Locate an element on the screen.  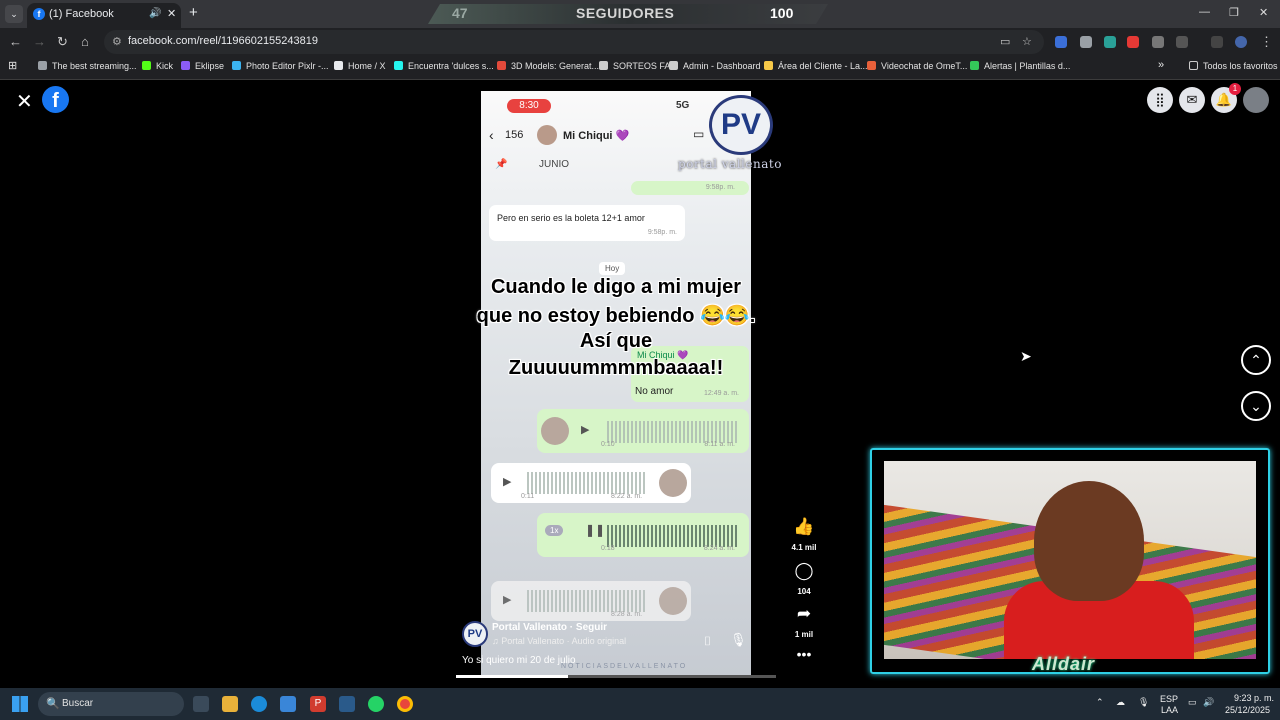
taskbar-search: 🔍 Buscar is located at coordinates (111, 704).